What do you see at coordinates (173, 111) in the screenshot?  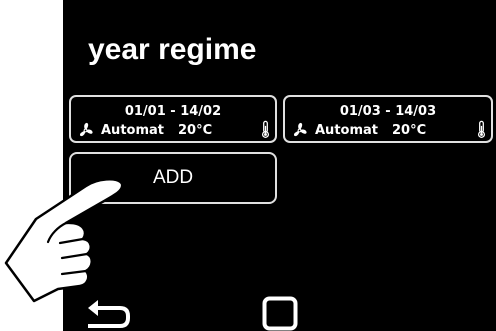 I see `regime-date-range: 01/01 - 14/02` at bounding box center [173, 111].